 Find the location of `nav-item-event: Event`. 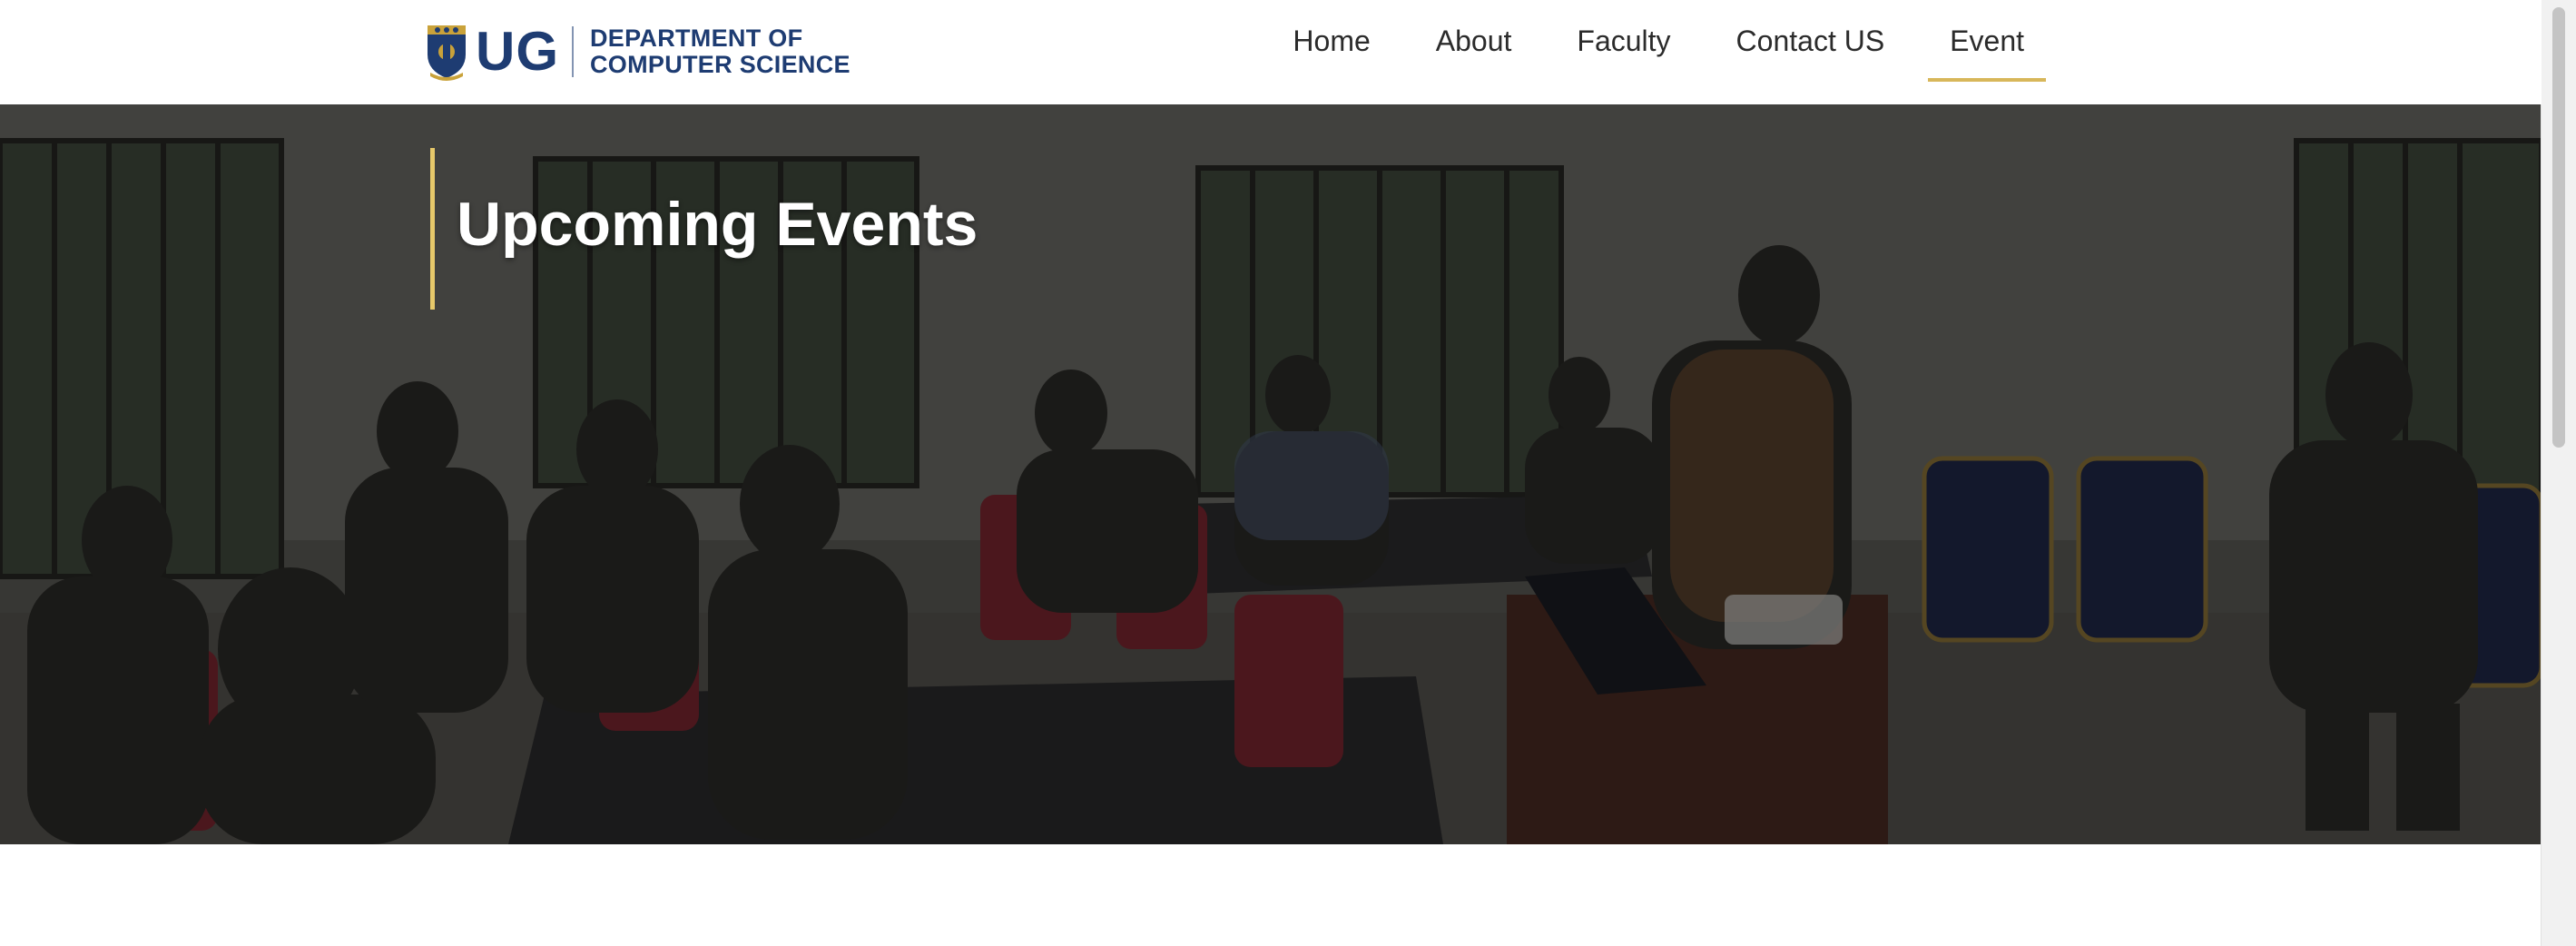

nav-item-event: Event is located at coordinates (1987, 41).